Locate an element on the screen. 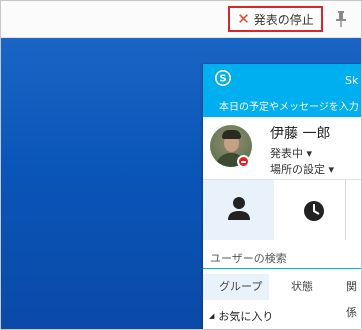 The width and height of the screenshot is (362, 330). profile-panel: 伊藤 一郎 発表中 ▾ 場所の設定 ▾ is located at coordinates (282, 148).